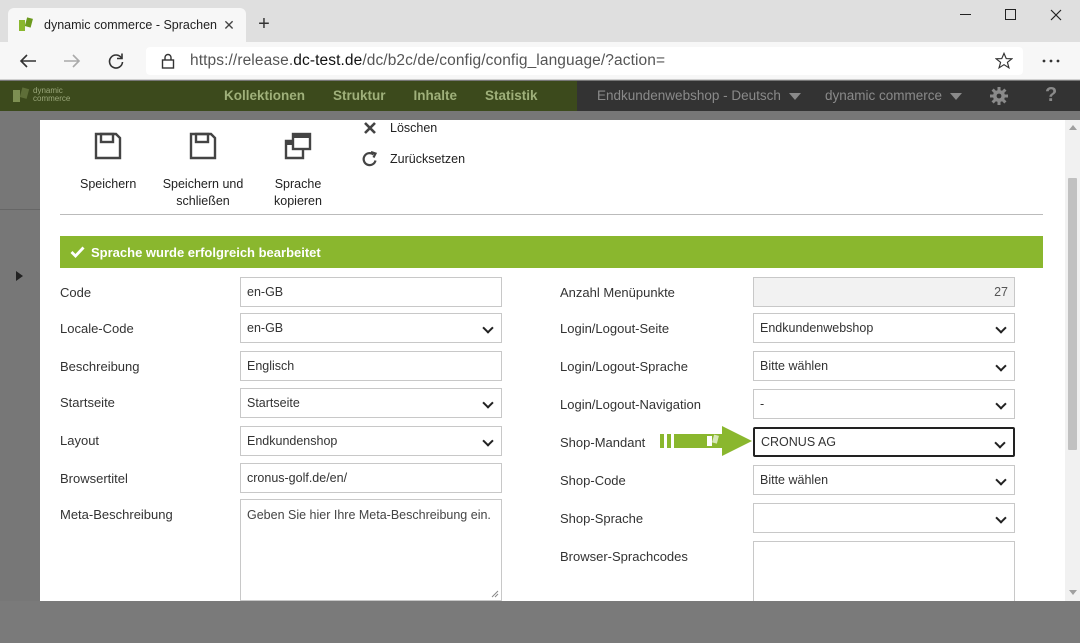  I want to click on save-button-label: Speichern, so click(108, 184).